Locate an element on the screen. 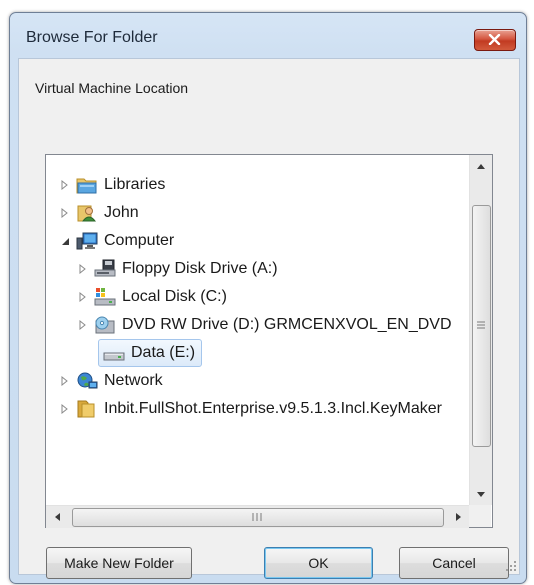 The image size is (534, 585). folder-icon is located at coordinates (87, 409).